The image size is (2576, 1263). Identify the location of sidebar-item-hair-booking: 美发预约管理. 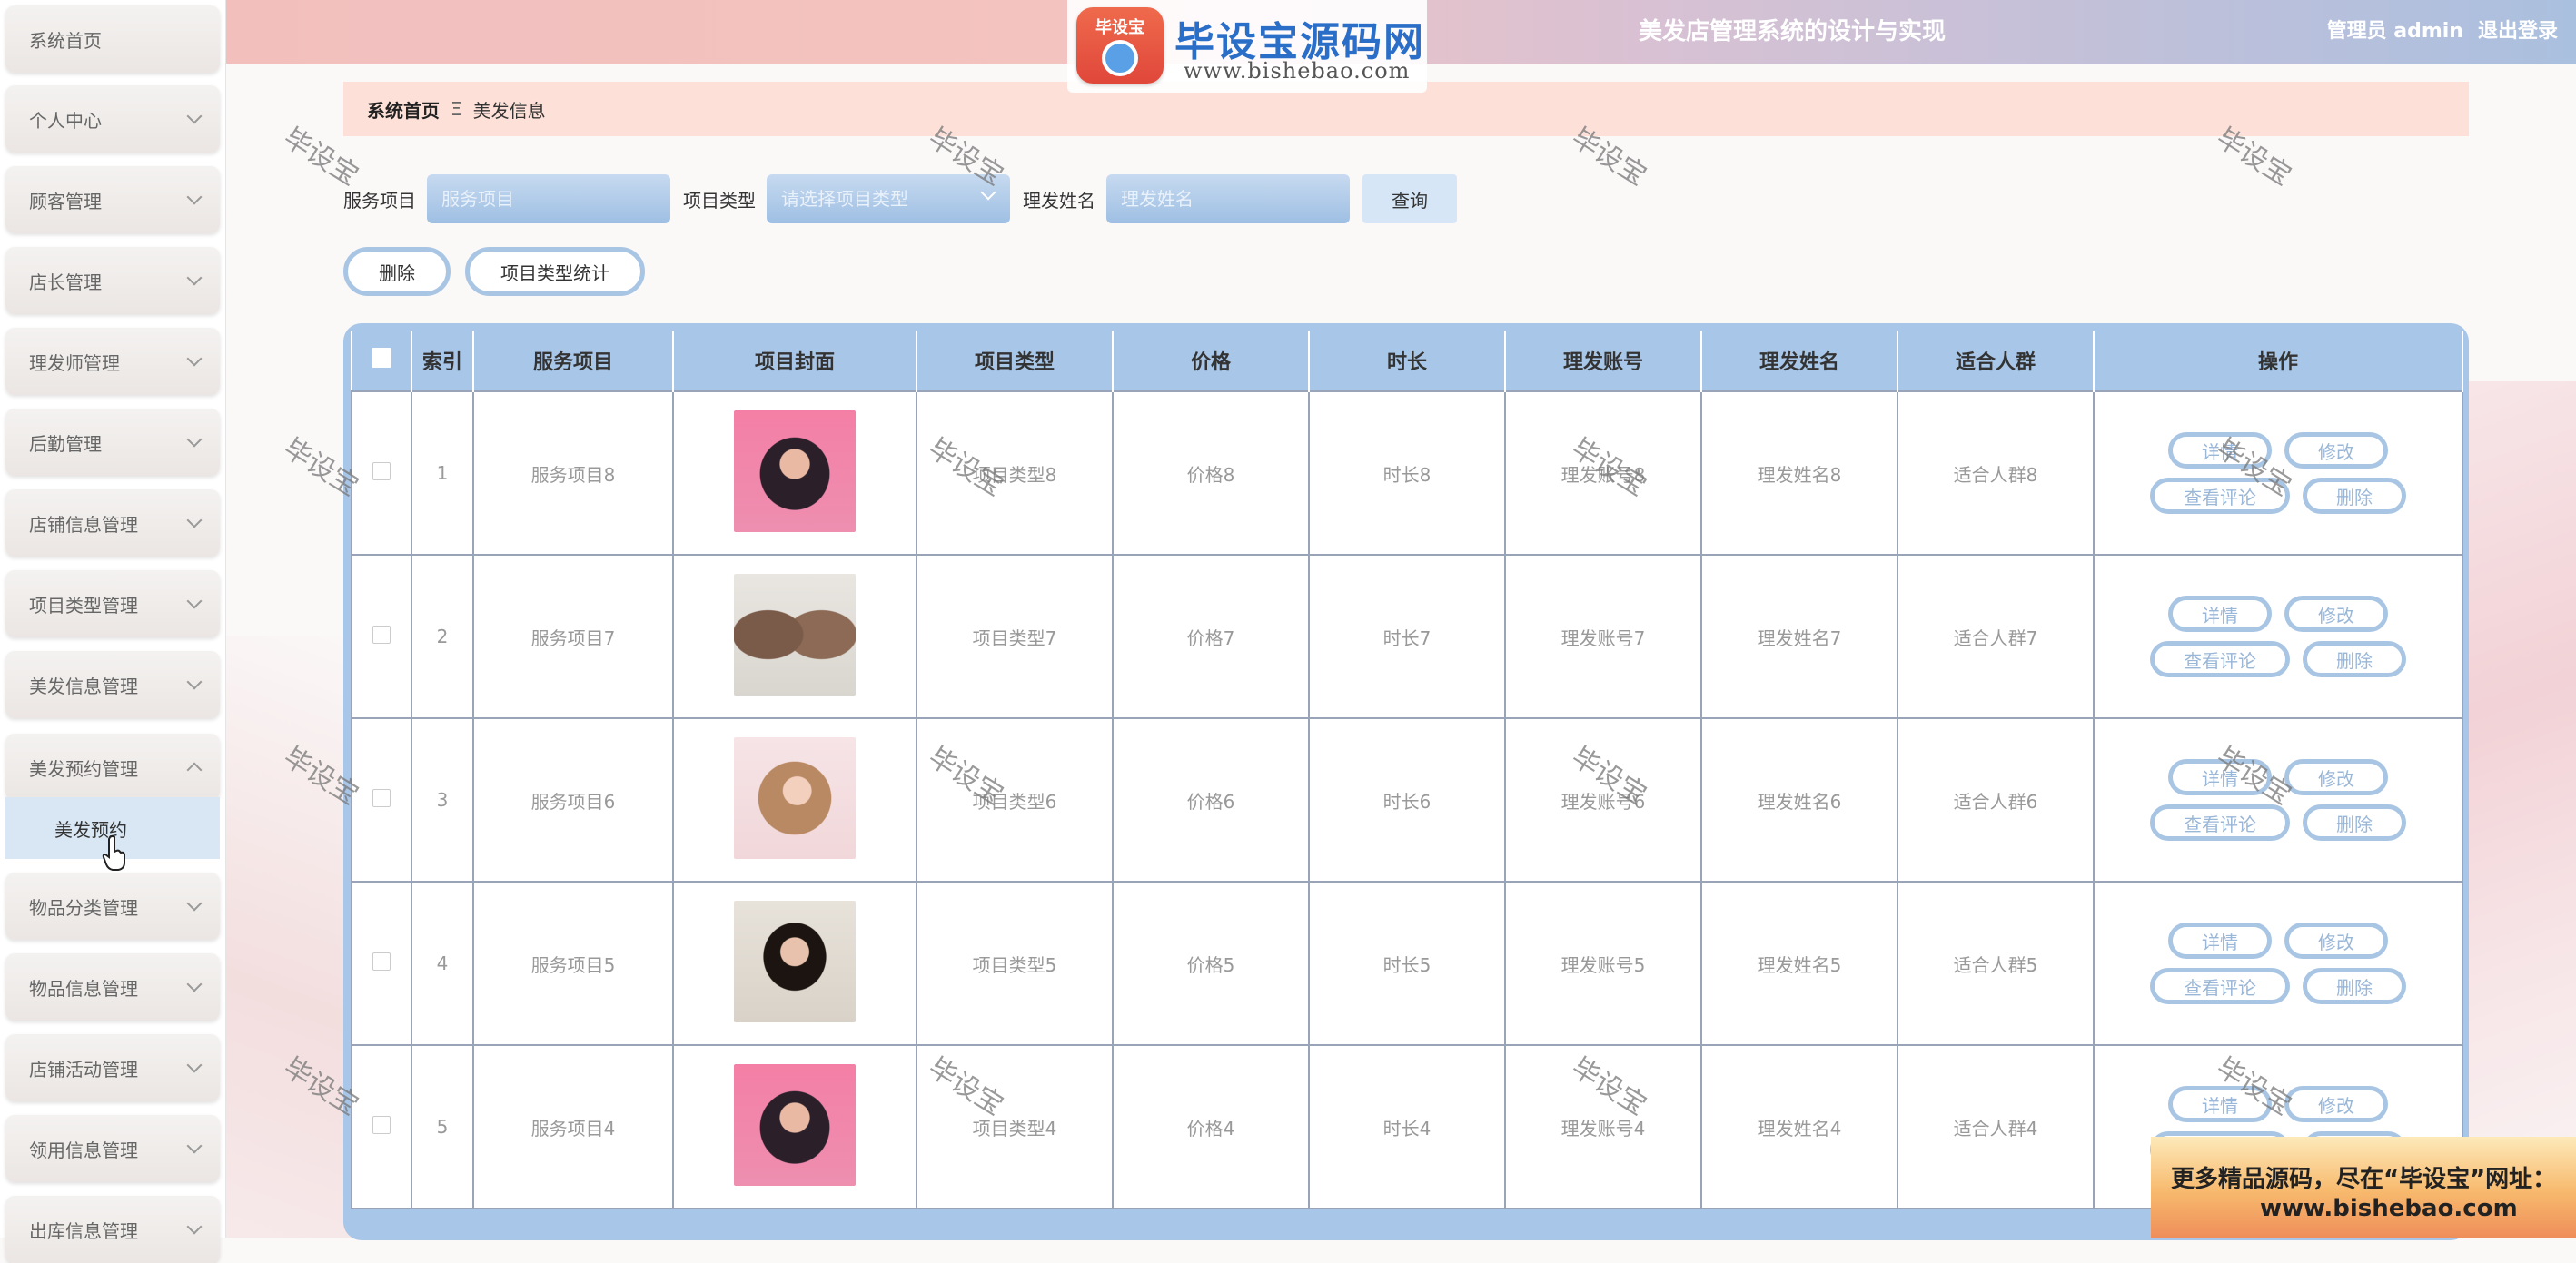
(112, 767).